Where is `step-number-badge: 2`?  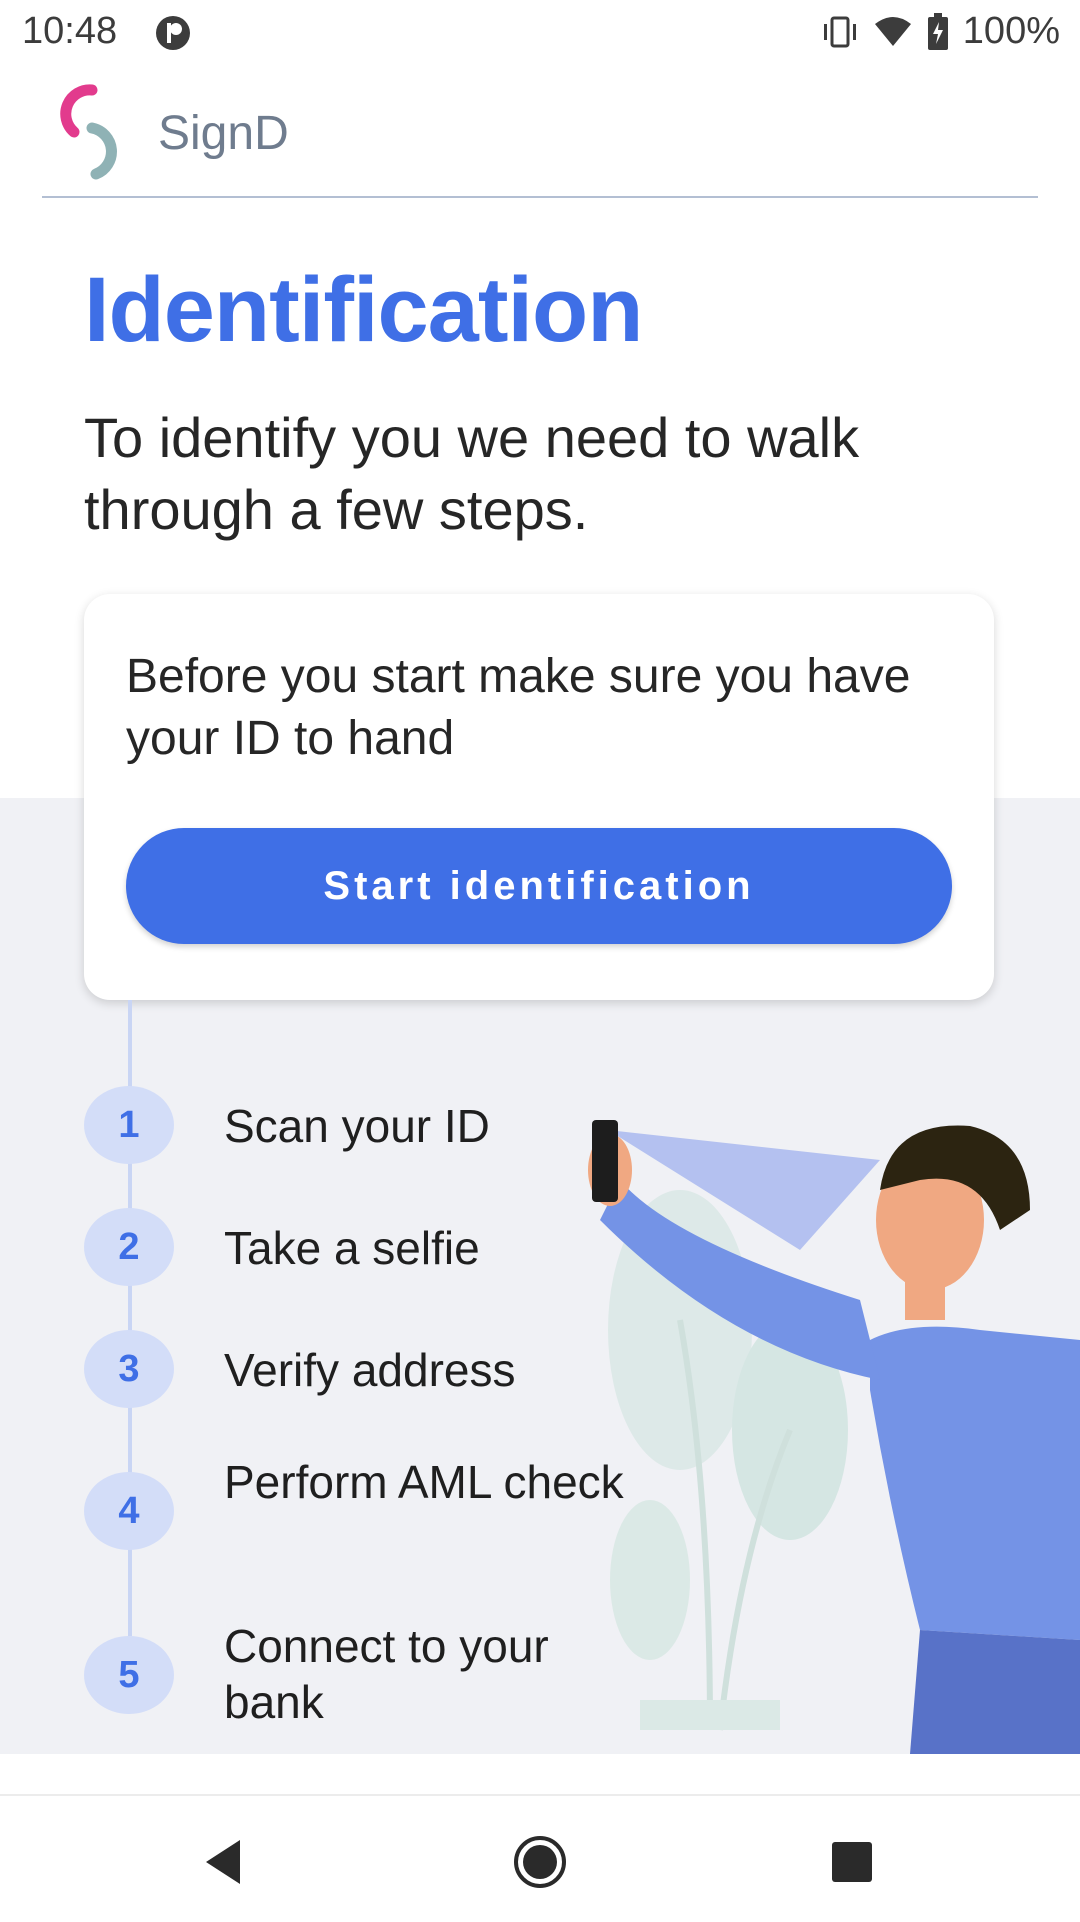
step-number-badge: 2 is located at coordinates (129, 1247).